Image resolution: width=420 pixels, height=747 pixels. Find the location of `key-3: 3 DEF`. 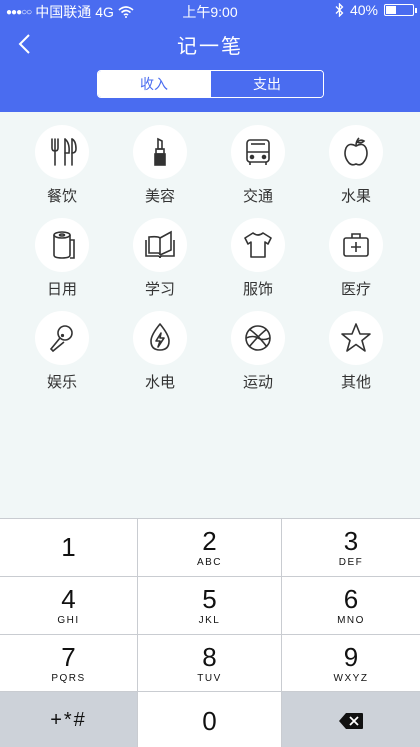

key-3: 3 DEF is located at coordinates (351, 547).